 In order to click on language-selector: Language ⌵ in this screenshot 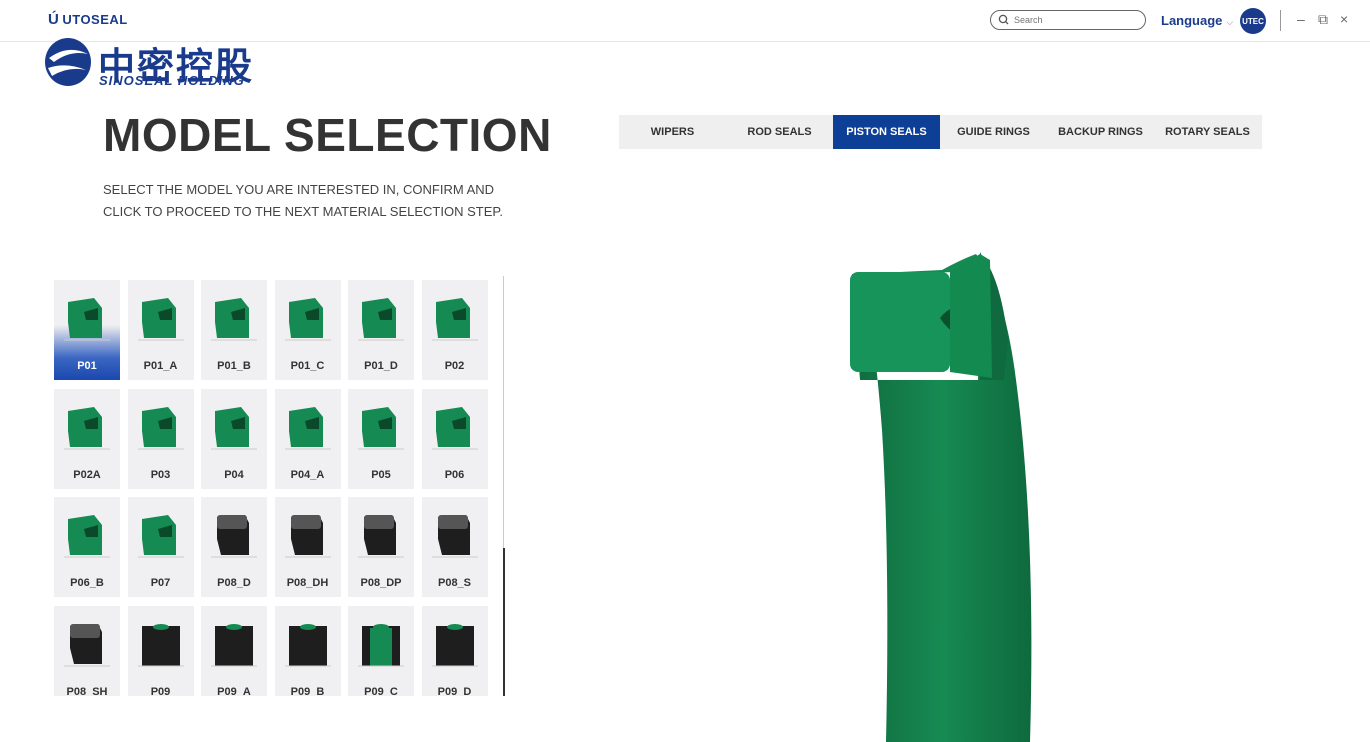, I will do `click(1197, 20)`.